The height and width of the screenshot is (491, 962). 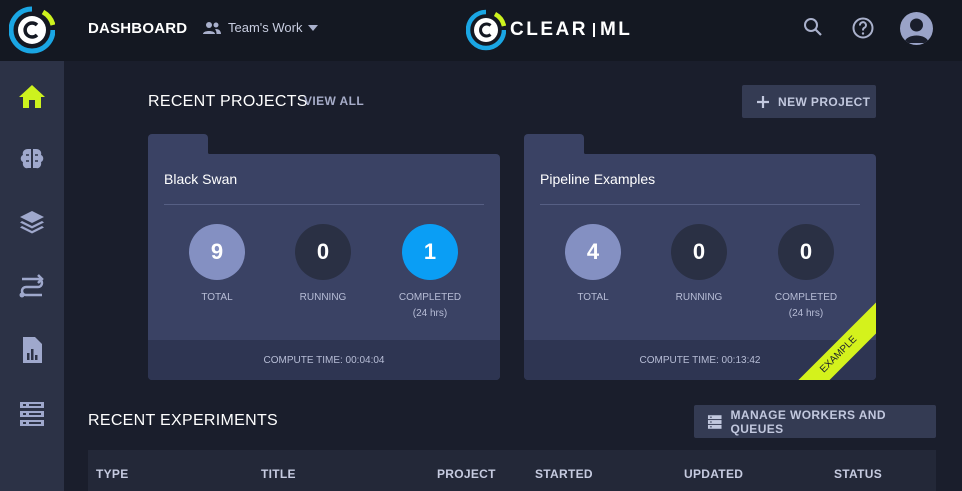 I want to click on sidebar-item-datasets, so click(x=32, y=221).